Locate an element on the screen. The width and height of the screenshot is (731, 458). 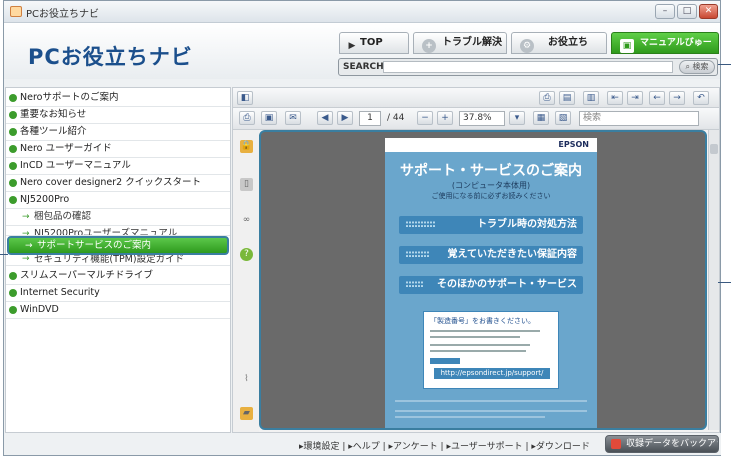
sidebar-item-windvd: WinDVD is located at coordinates (118, 310).